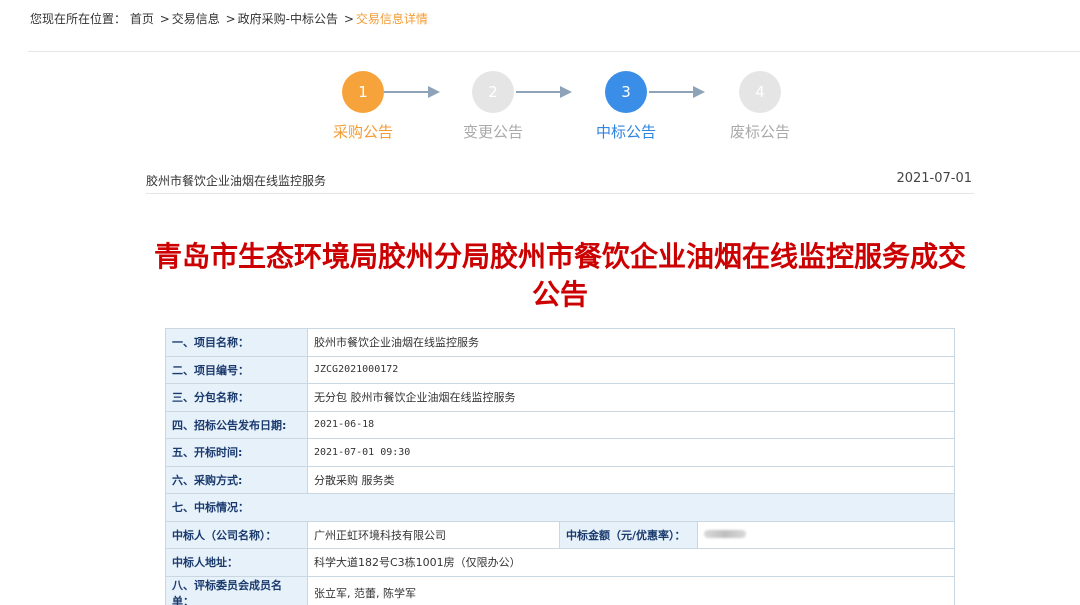 The height and width of the screenshot is (605, 1080). What do you see at coordinates (236, 181) in the screenshot?
I see `project-name: 胶州市餐饮企业油烟在线监控服务` at bounding box center [236, 181].